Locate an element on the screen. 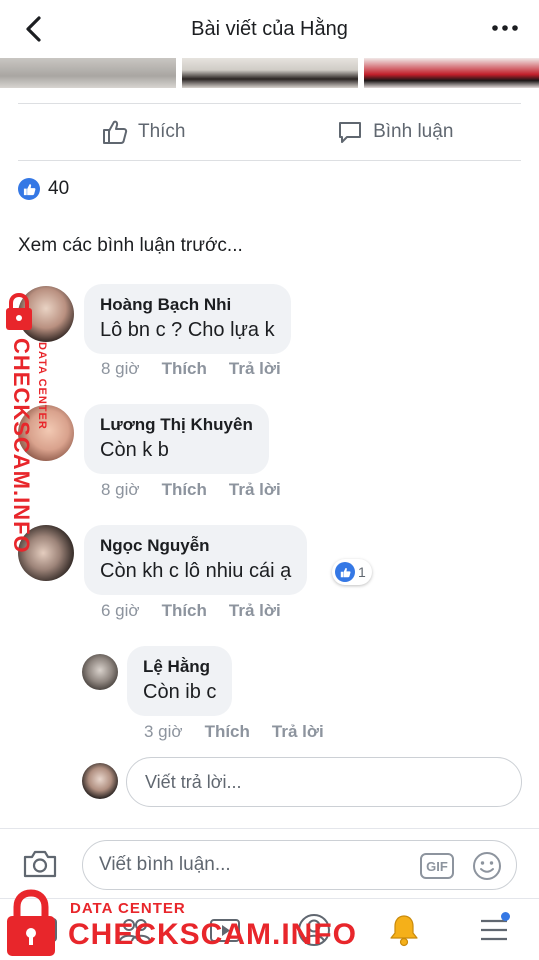 This screenshot has height=960, width=539. reaction-summary: 40 is located at coordinates (43, 189).